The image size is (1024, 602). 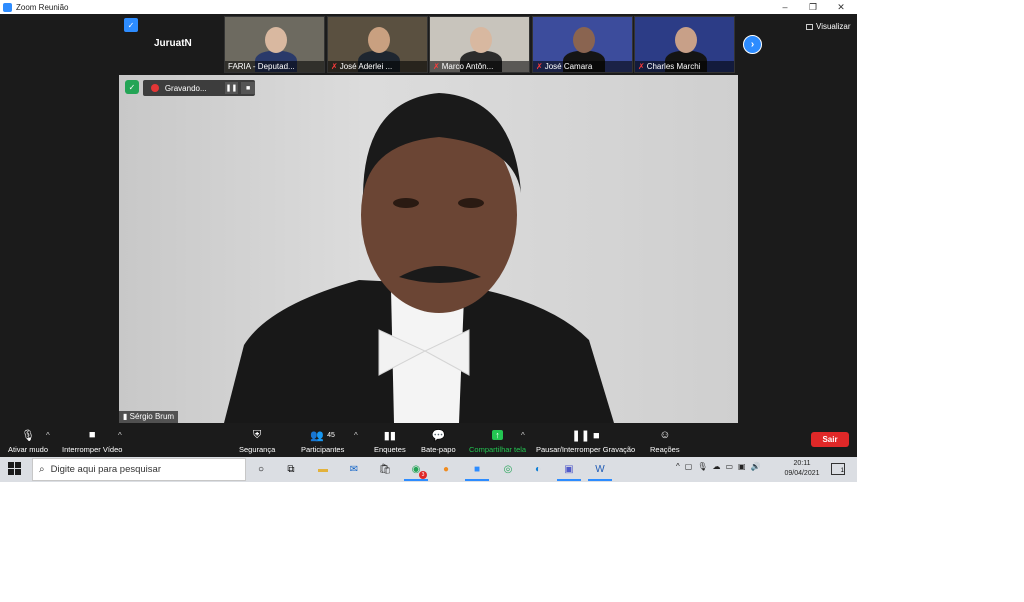 What do you see at coordinates (14, 468) in the screenshot?
I see `windows-start-icon` at bounding box center [14, 468].